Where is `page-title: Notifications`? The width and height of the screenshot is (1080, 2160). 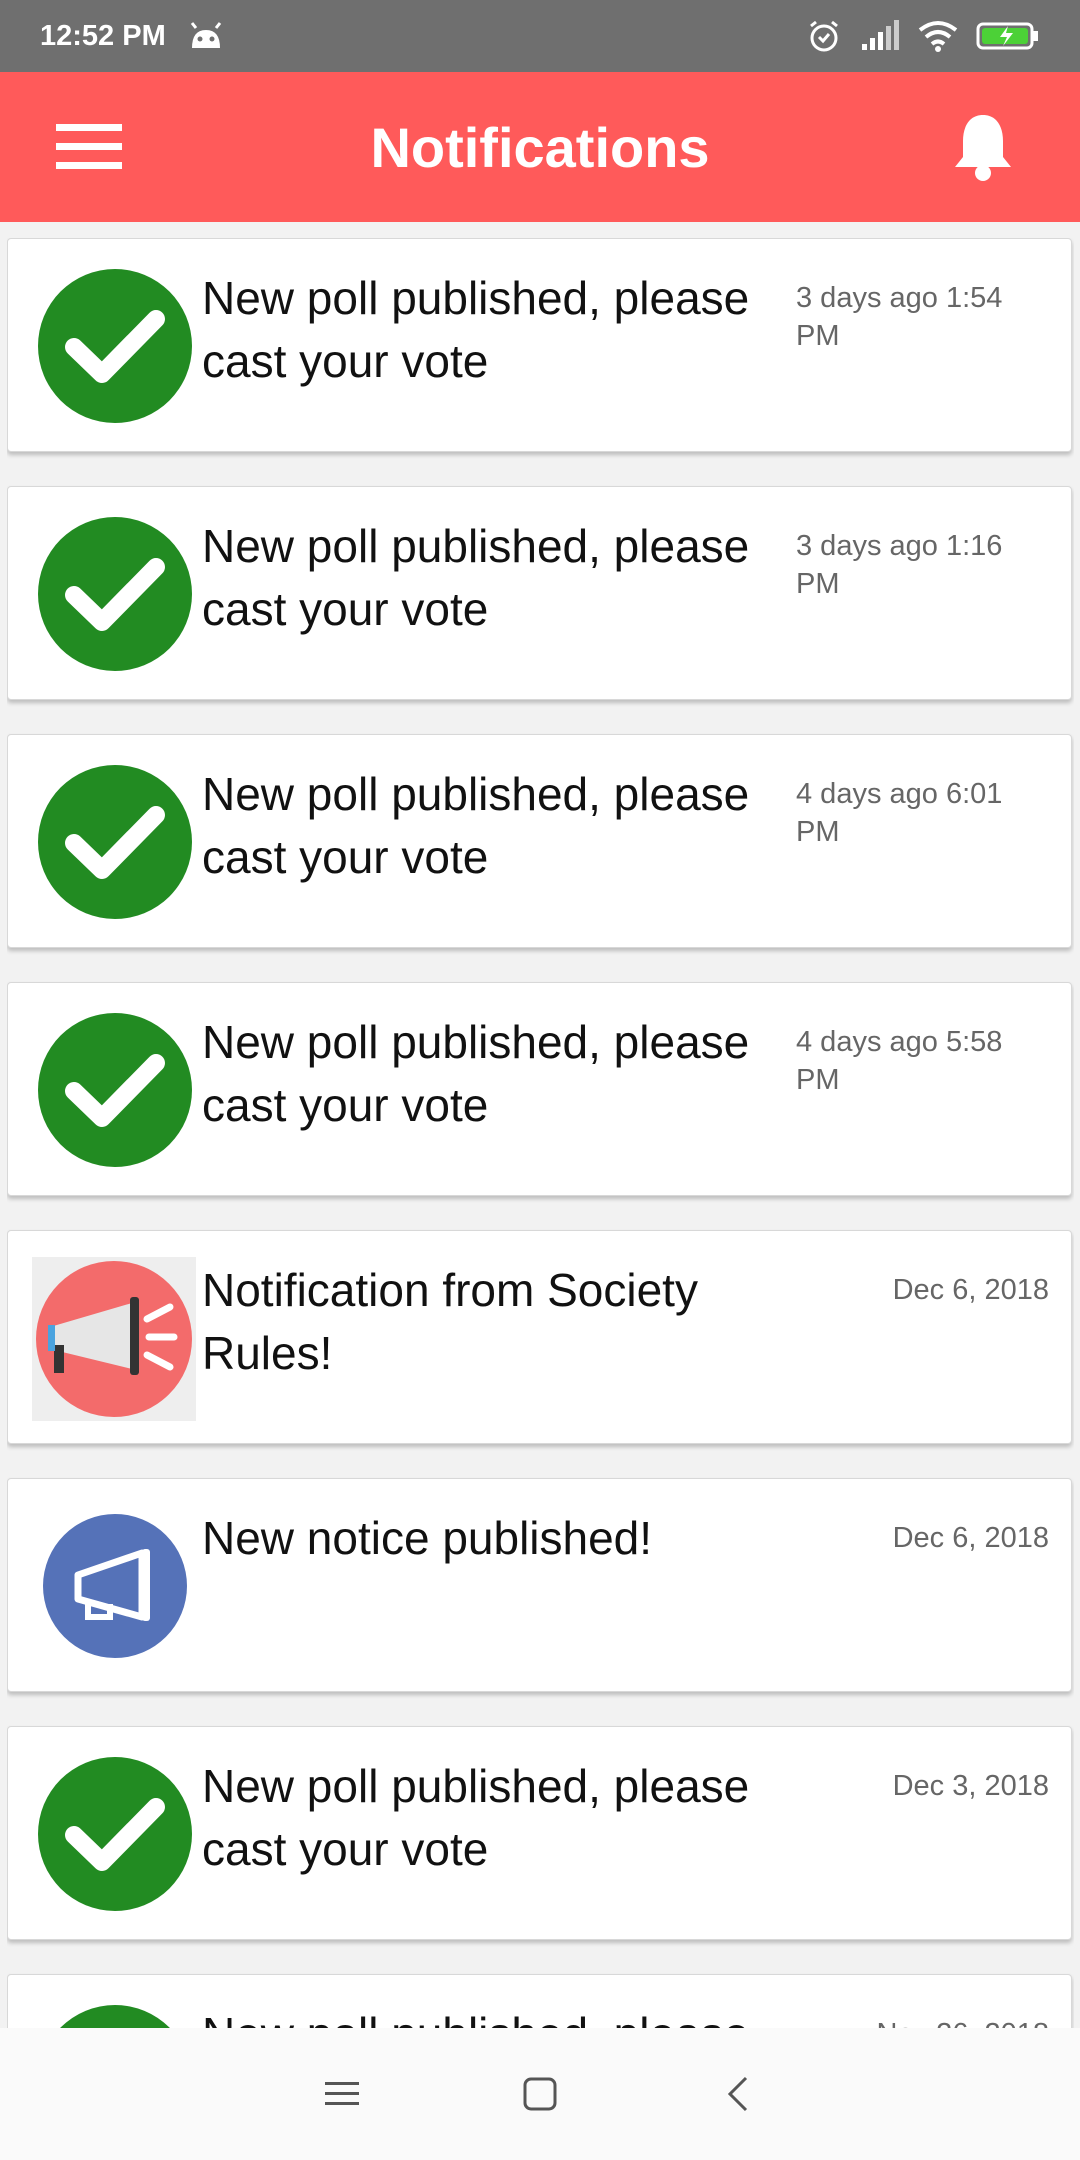 page-title: Notifications is located at coordinates (540, 147).